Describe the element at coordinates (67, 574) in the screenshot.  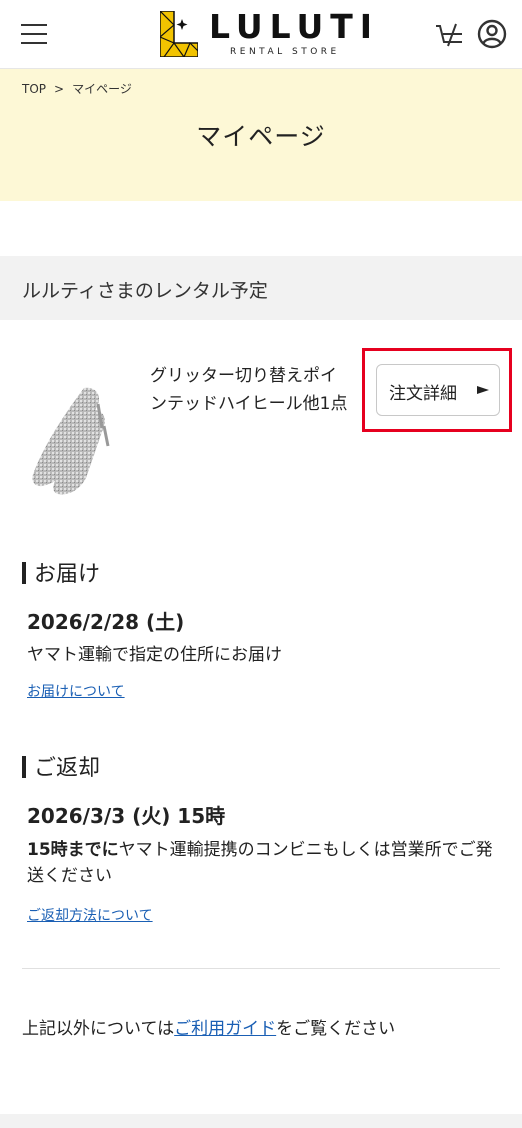
I see `delivery-heading-text: お届け` at that location.